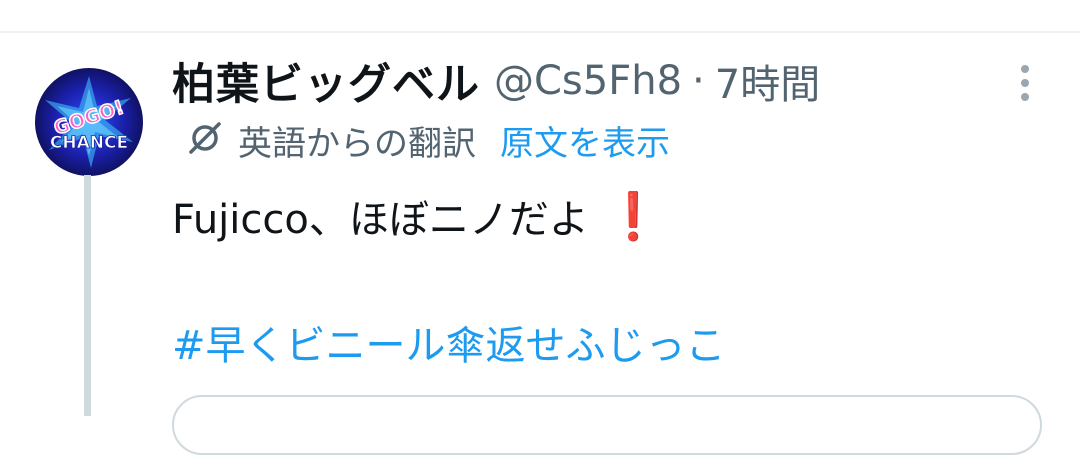 This screenshot has width=1080, height=455. I want to click on tweet-header: 柏葉ビッグベル @Cs5Fh8 · 7時間, so click(496, 81).